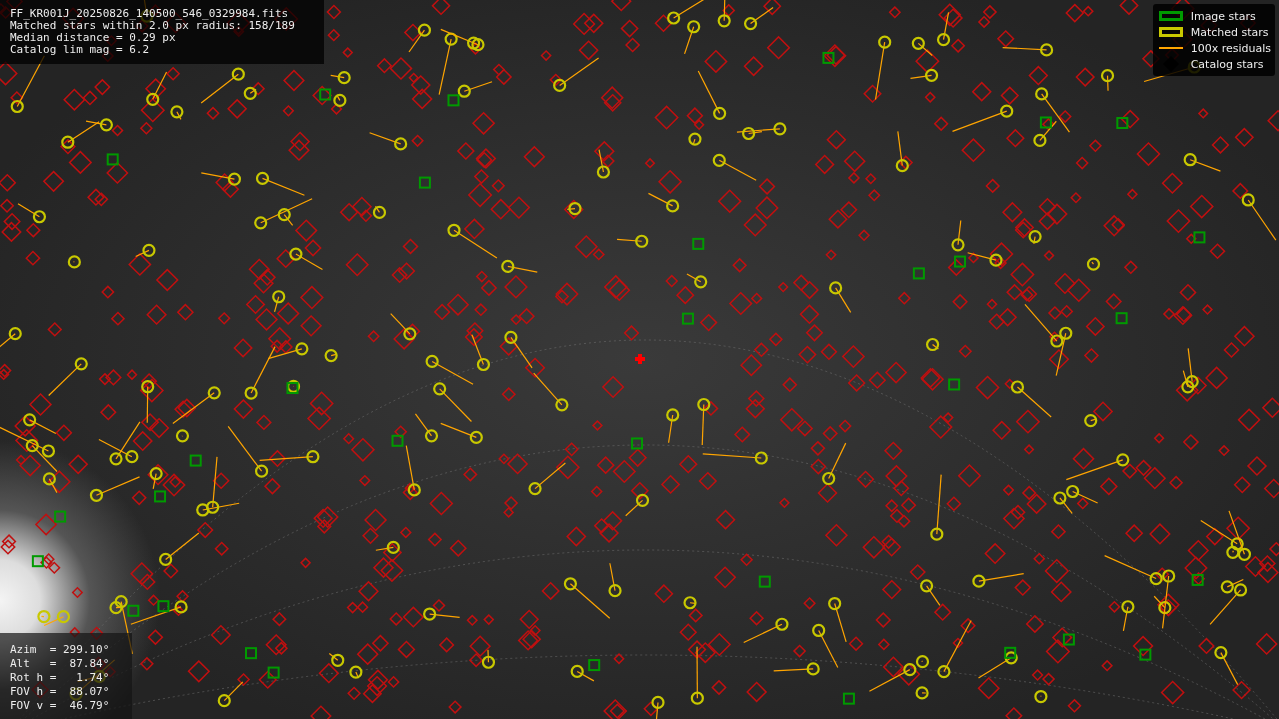  Describe the element at coordinates (1230, 48) in the screenshot. I see `legend-label: 100x residuals` at that location.